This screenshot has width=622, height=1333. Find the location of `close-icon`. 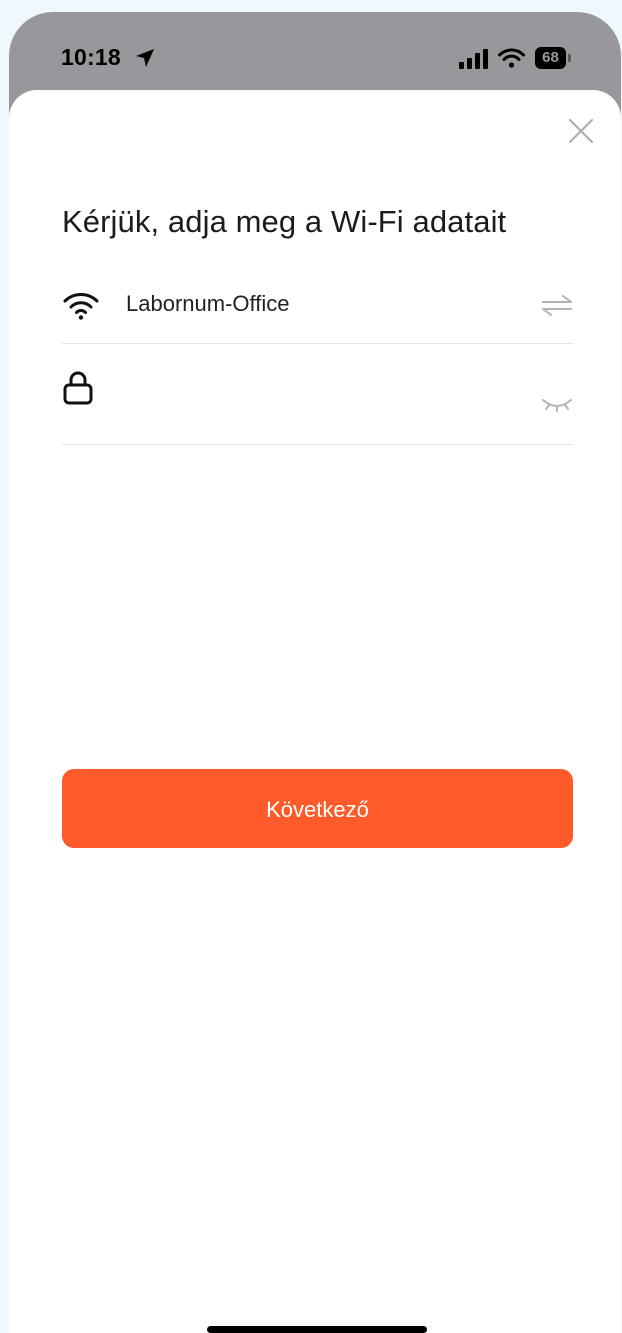

close-icon is located at coordinates (581, 131).